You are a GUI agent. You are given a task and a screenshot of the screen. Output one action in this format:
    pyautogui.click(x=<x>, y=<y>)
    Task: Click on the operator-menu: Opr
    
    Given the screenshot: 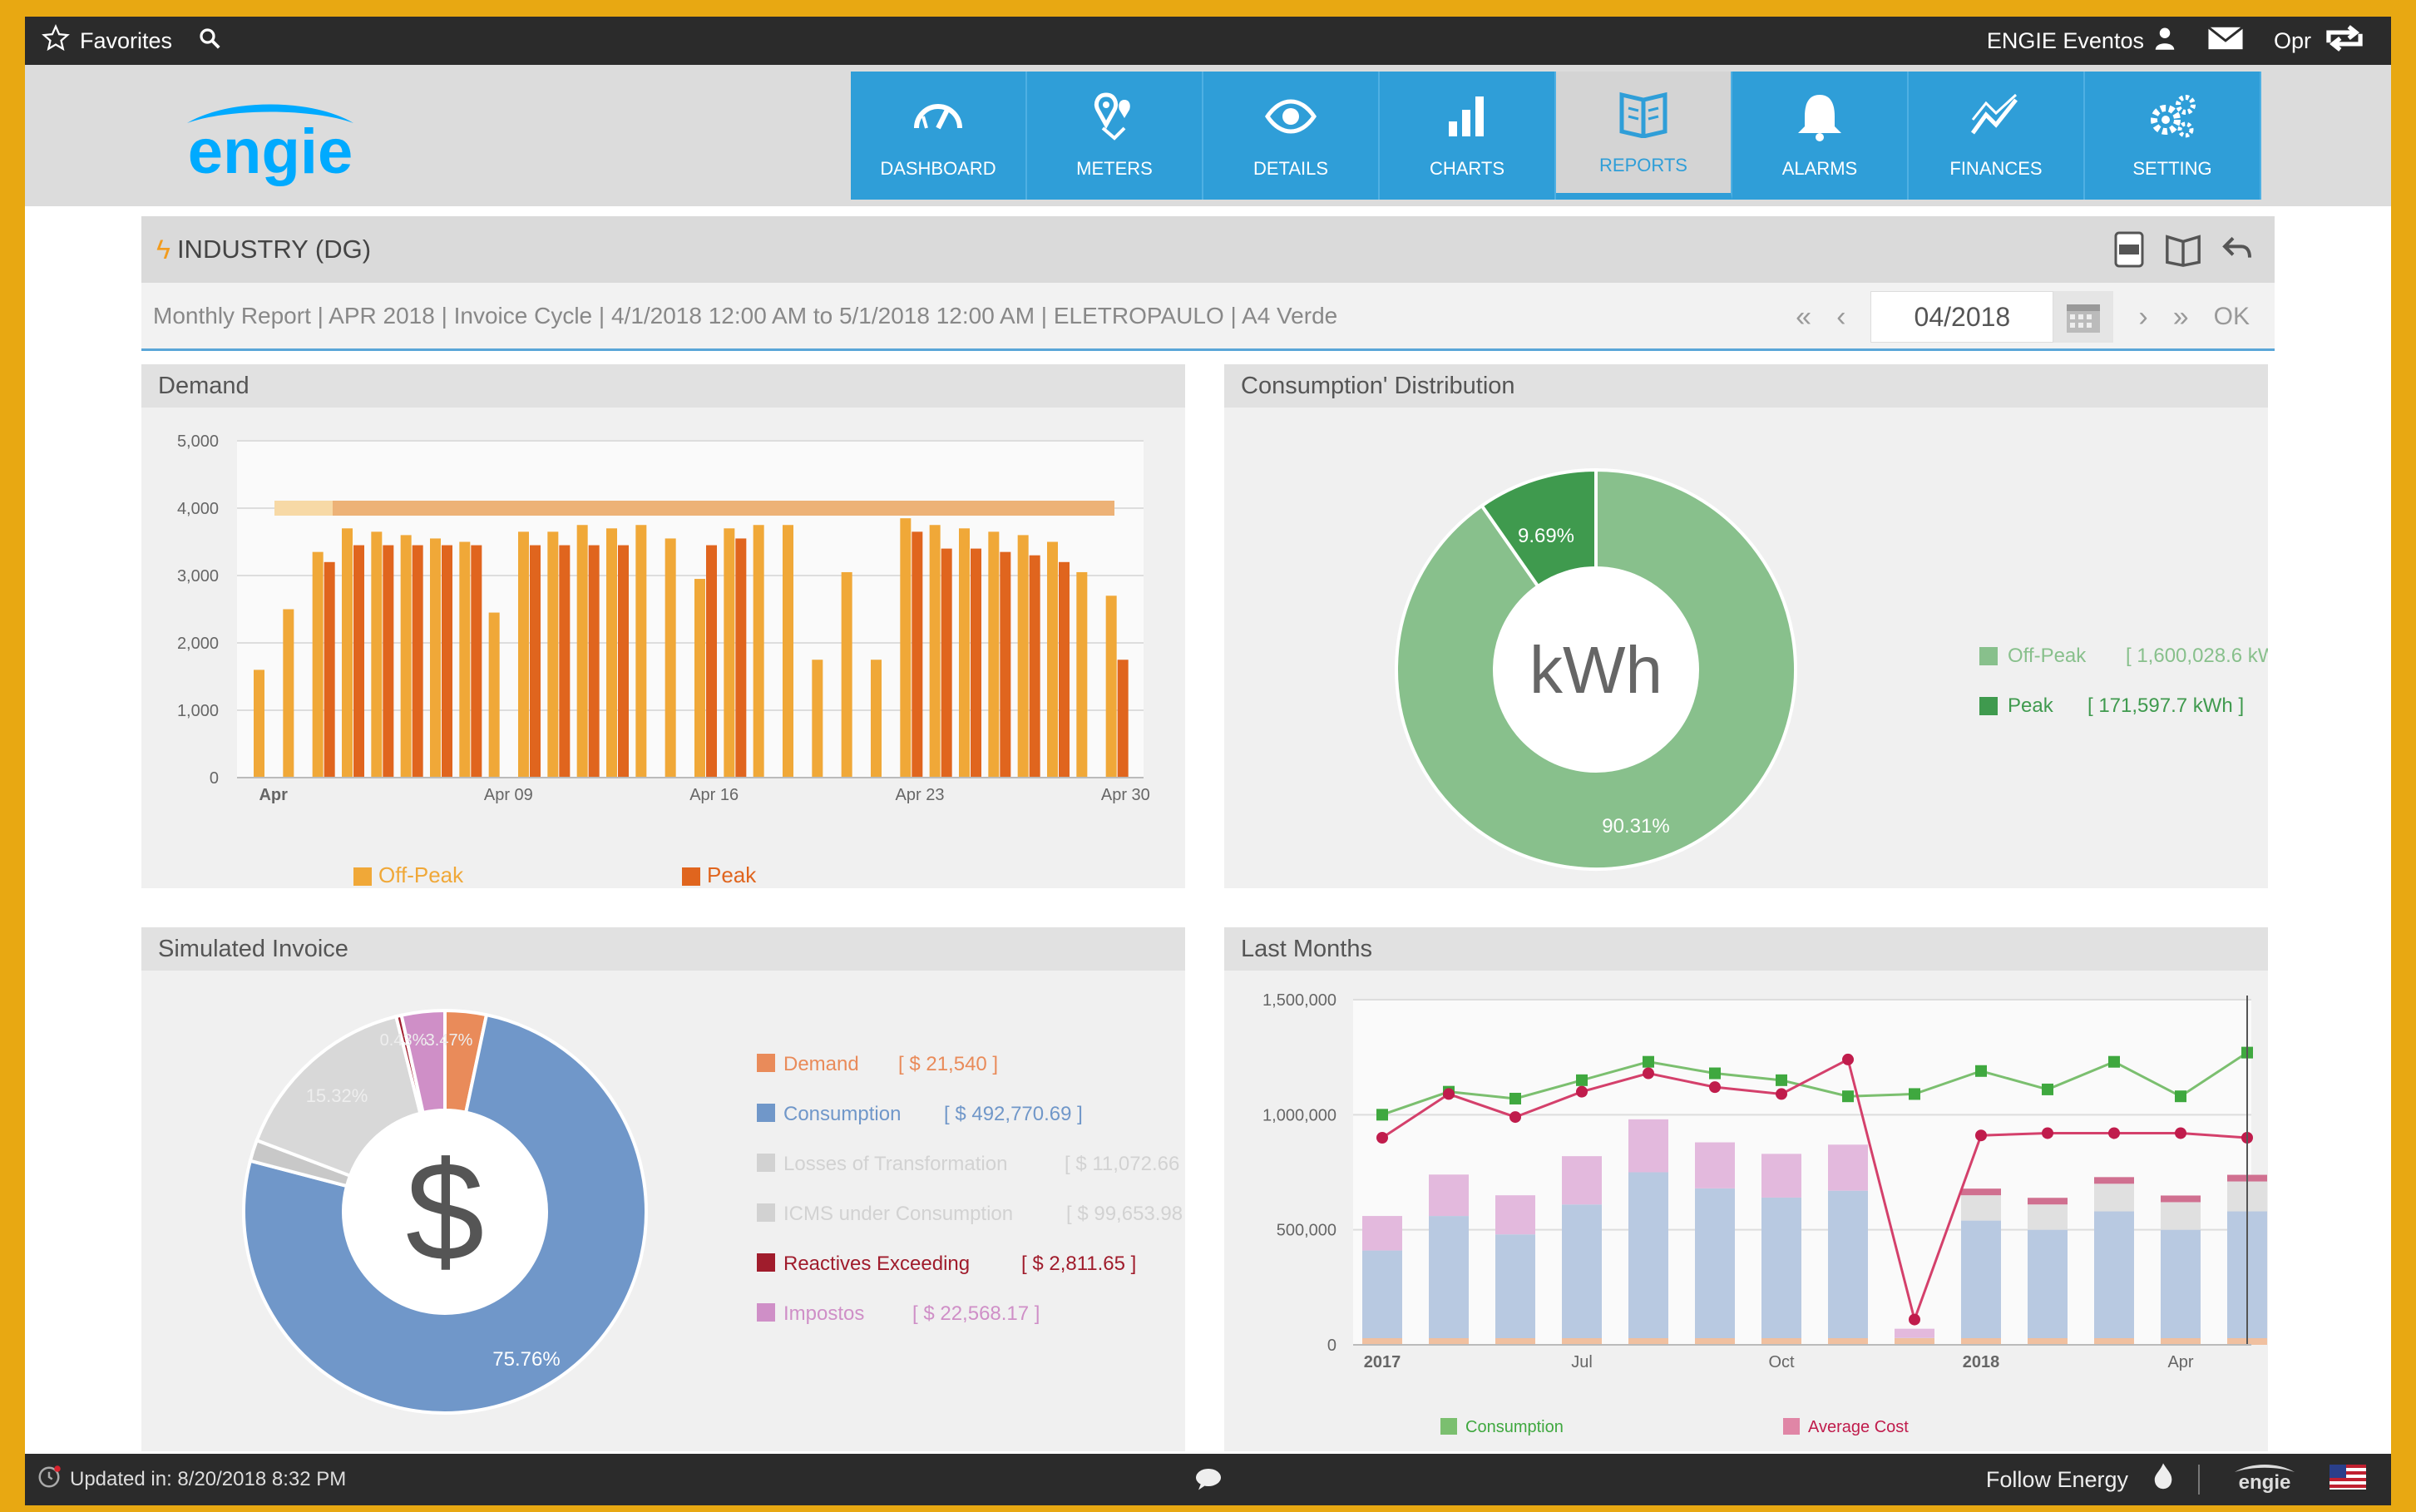 What is the action you would take?
    pyautogui.click(x=2320, y=41)
    